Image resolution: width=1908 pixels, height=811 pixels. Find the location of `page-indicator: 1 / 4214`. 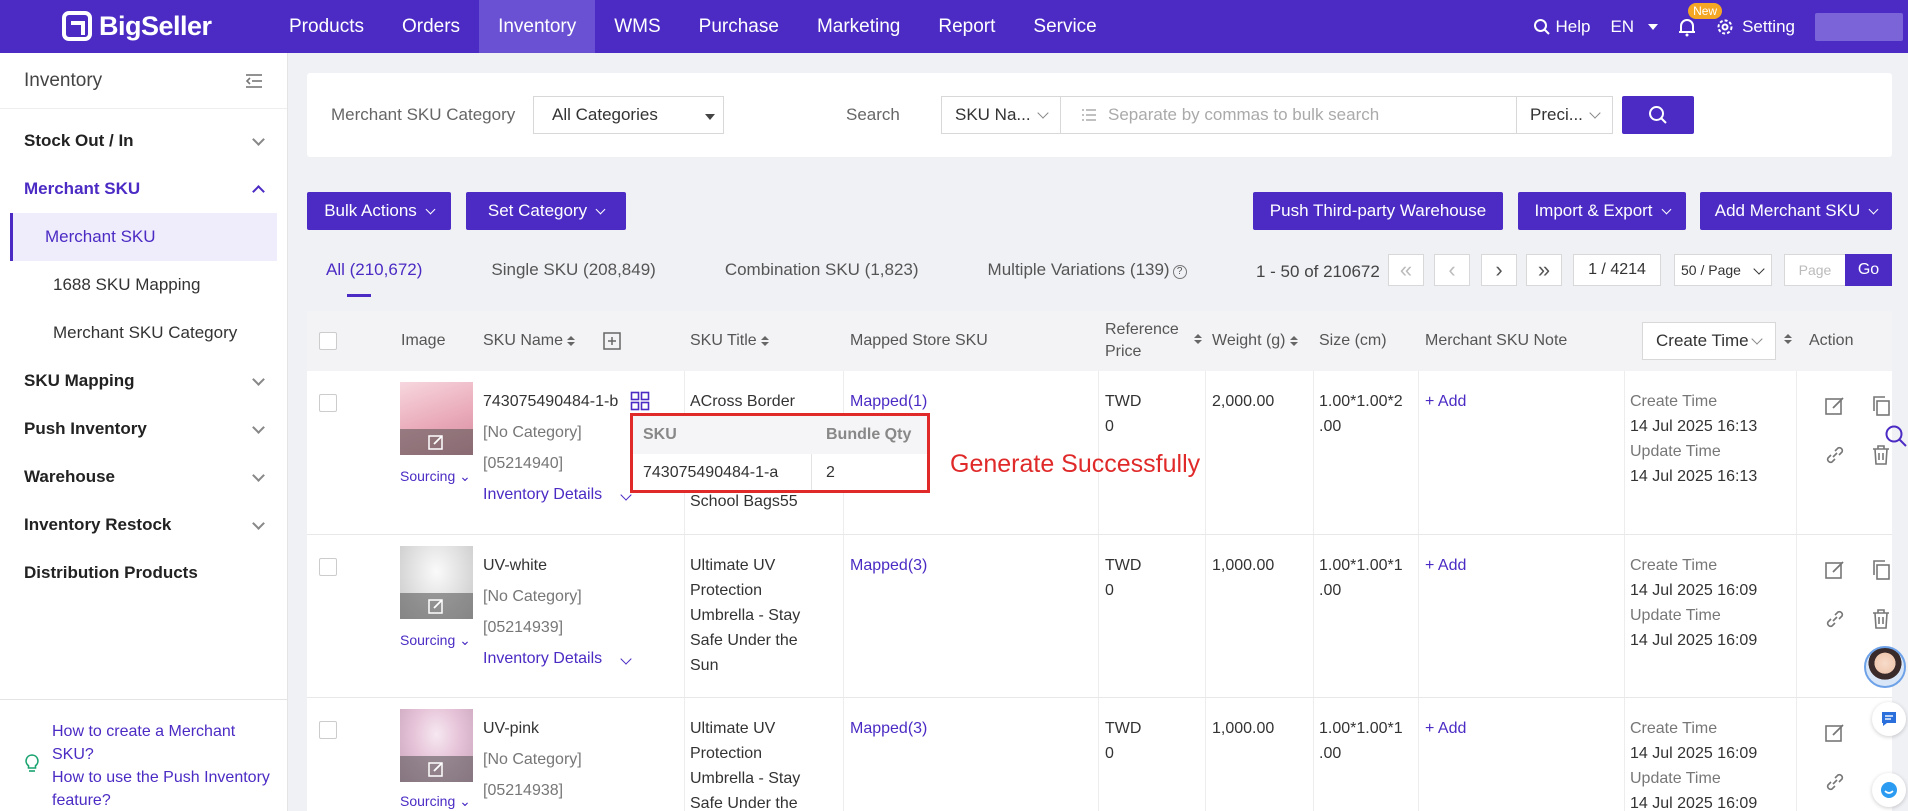

page-indicator: 1 / 4214 is located at coordinates (1617, 270).